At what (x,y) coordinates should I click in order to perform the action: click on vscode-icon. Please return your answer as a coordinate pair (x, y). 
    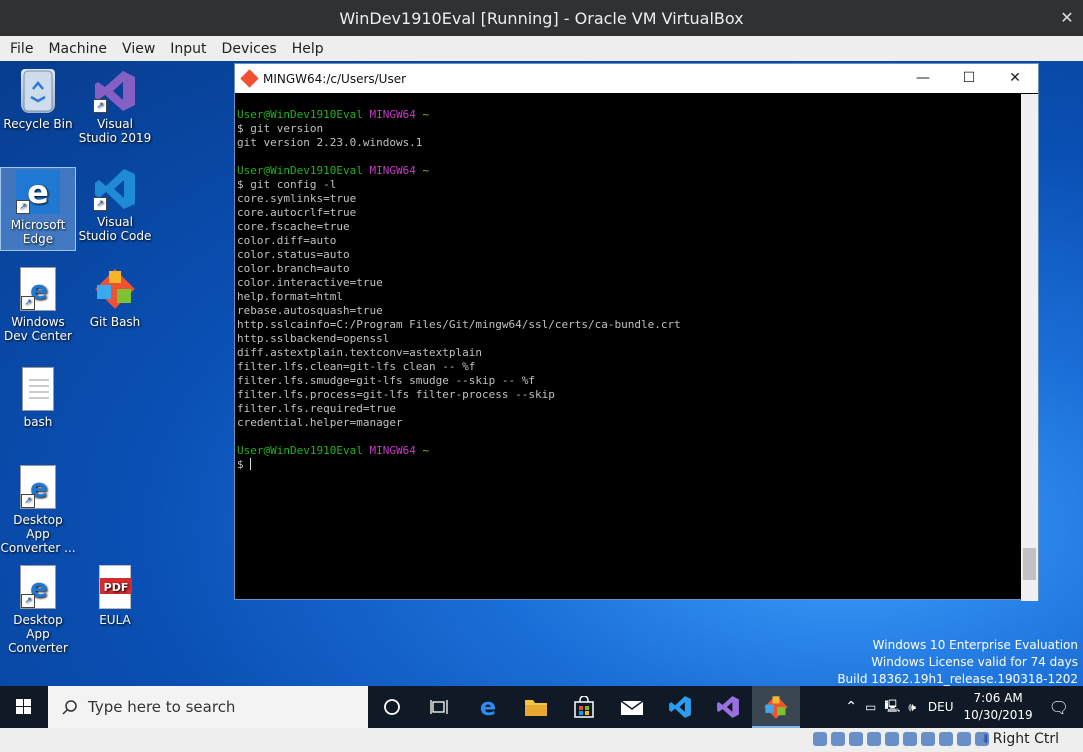
    Looking at the image, I should click on (680, 707).